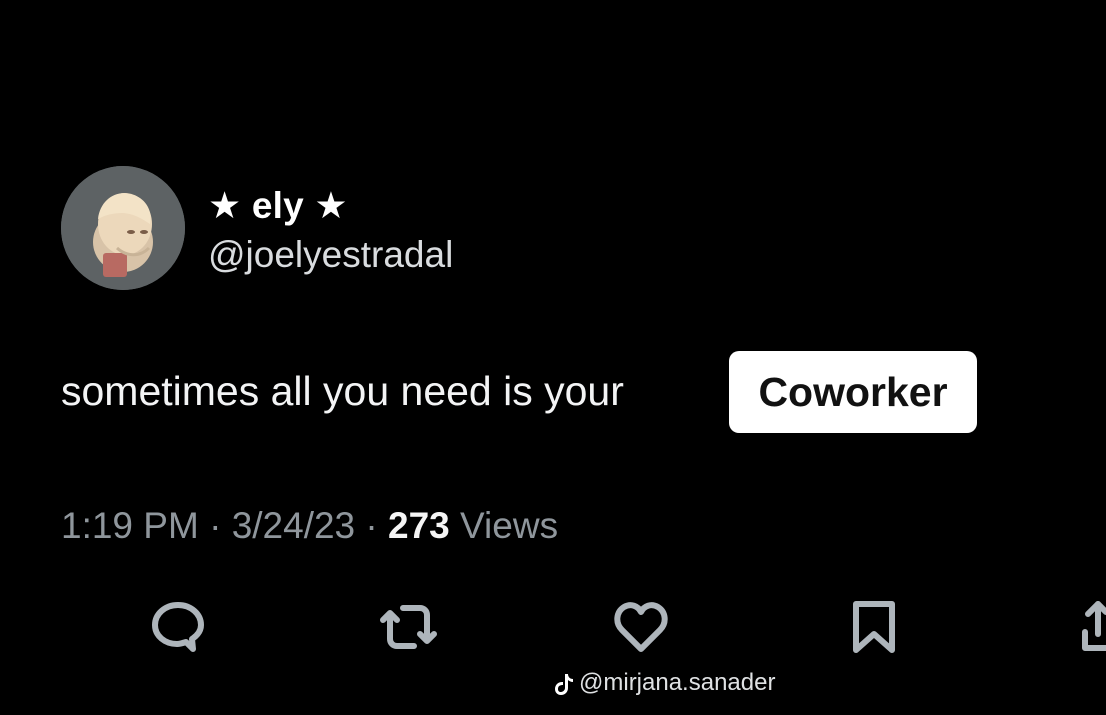  I want to click on views-count: 273, so click(419, 525).